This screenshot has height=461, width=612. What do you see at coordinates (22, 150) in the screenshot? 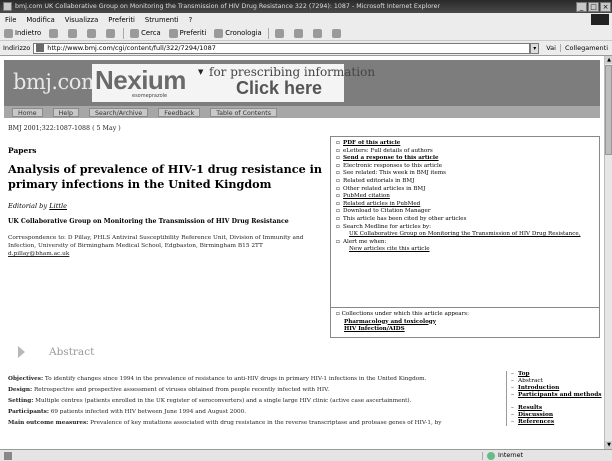
I see `section-label: Papers` at bounding box center [22, 150].